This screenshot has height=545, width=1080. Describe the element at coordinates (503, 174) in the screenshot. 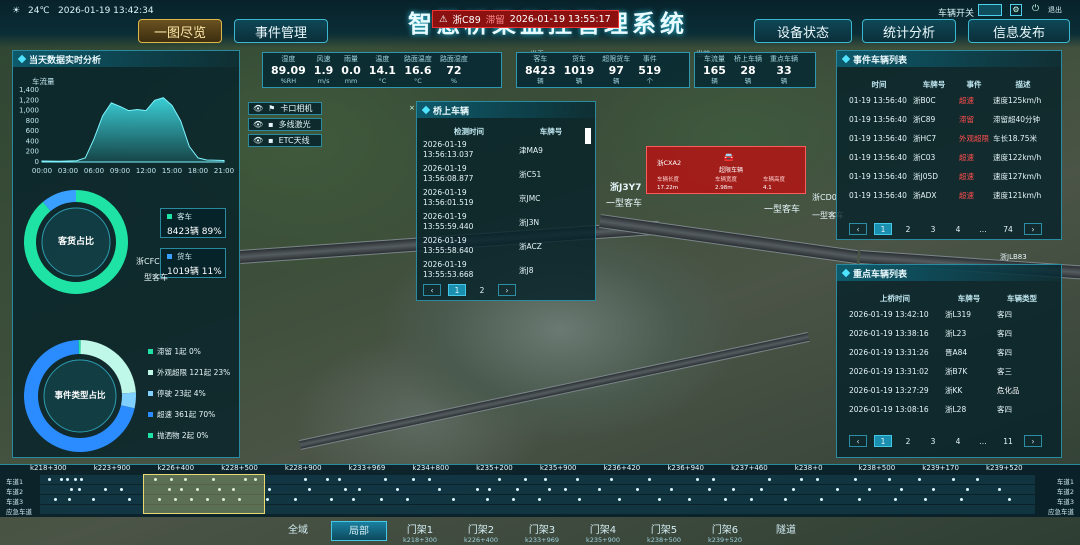

I see `table-row: 2026-01-19 13:56:08.877 浙C51` at that location.